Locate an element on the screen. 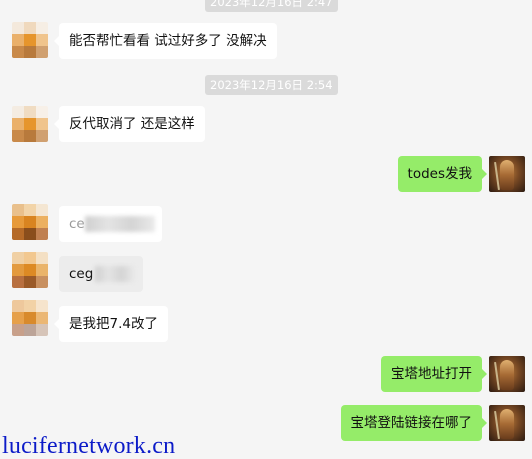 The image size is (532, 459). timestamp: 2023年12月16日 2:54 is located at coordinates (271, 85).